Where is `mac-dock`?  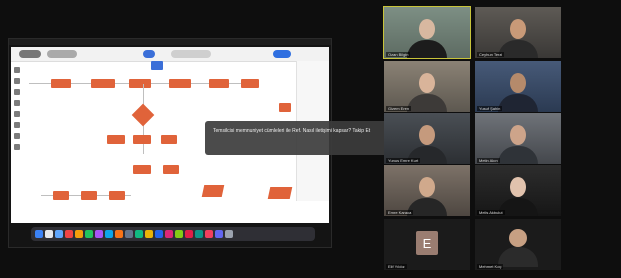 mac-dock is located at coordinates (173, 234).